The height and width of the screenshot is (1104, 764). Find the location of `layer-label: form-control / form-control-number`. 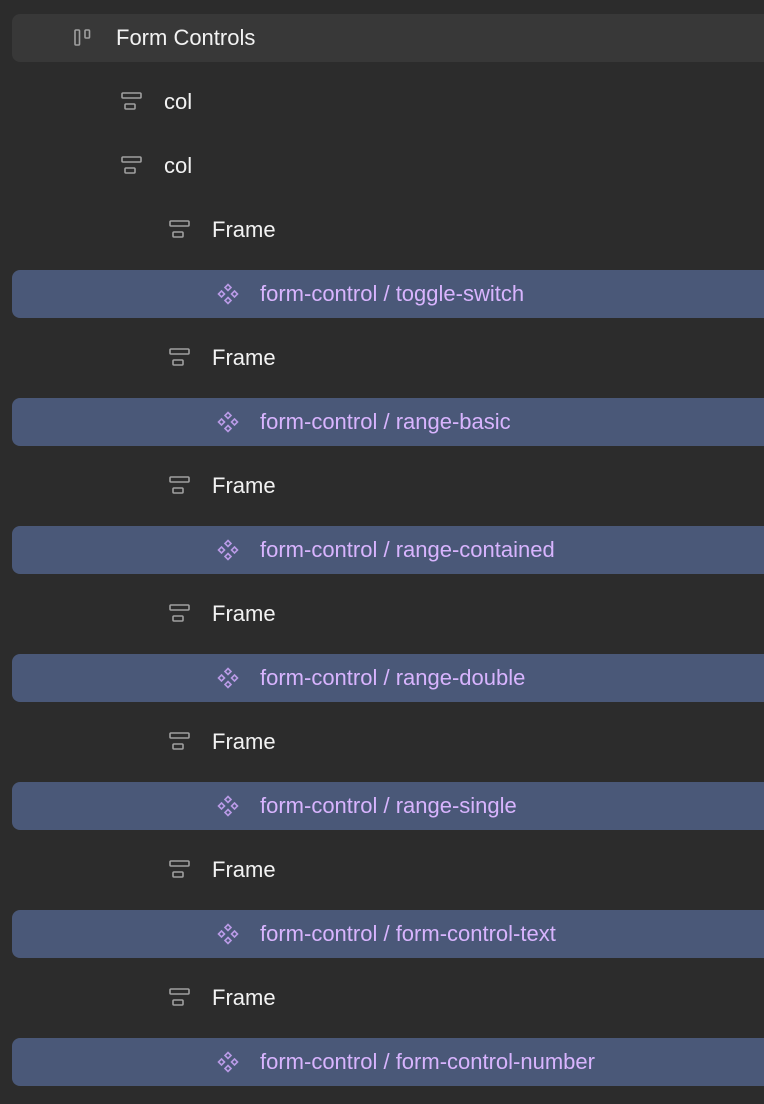

layer-label: form-control / form-control-number is located at coordinates (427, 1061).